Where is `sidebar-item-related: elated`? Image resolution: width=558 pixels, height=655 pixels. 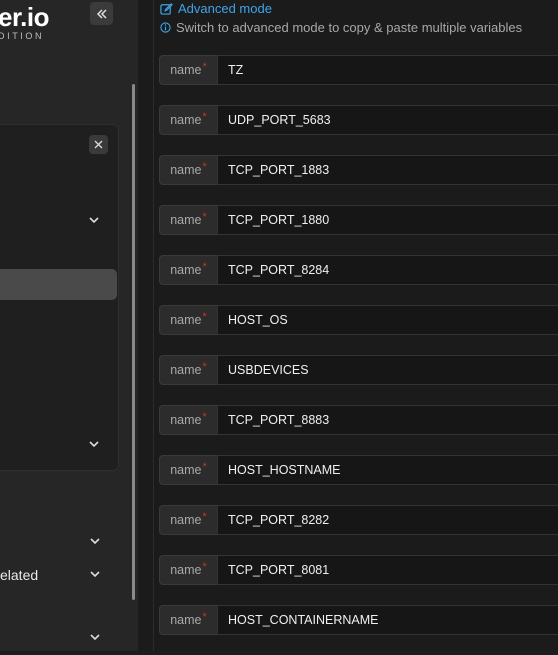 sidebar-item-related: elated is located at coordinates (19, 575).